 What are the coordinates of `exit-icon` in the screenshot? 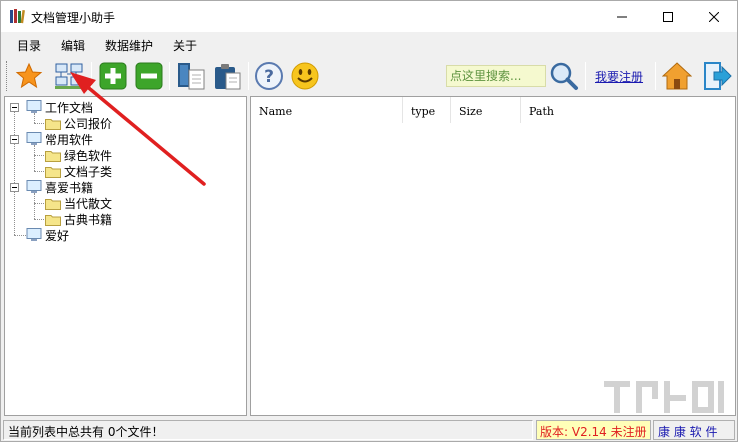 It's located at (718, 76).